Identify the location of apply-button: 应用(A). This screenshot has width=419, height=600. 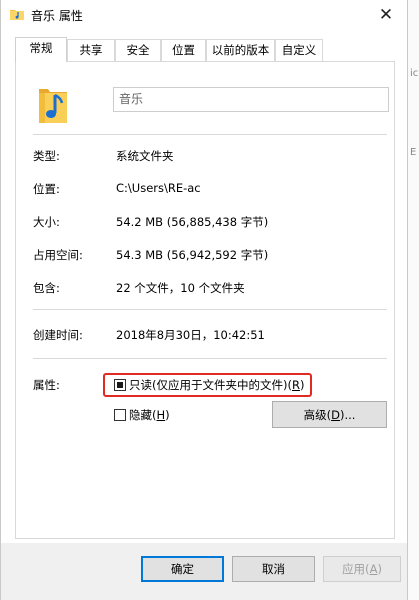
(362, 569).